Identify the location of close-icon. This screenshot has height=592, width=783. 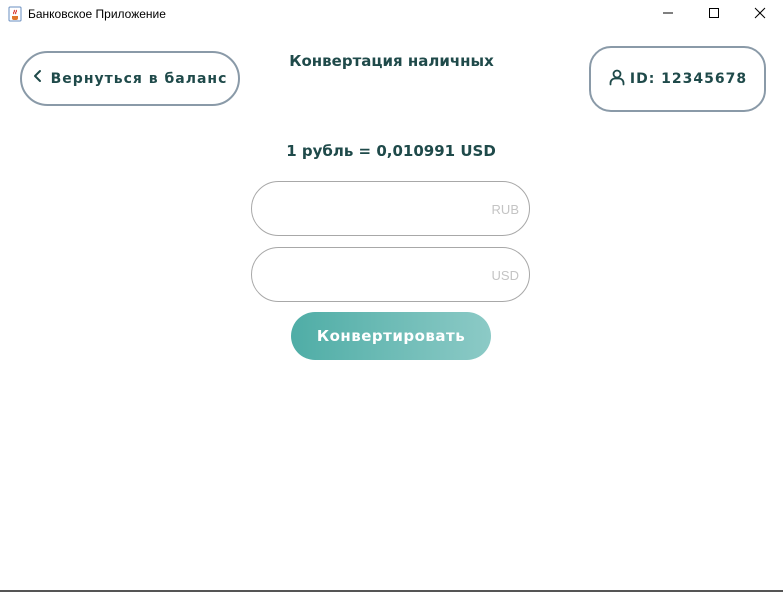
(760, 15).